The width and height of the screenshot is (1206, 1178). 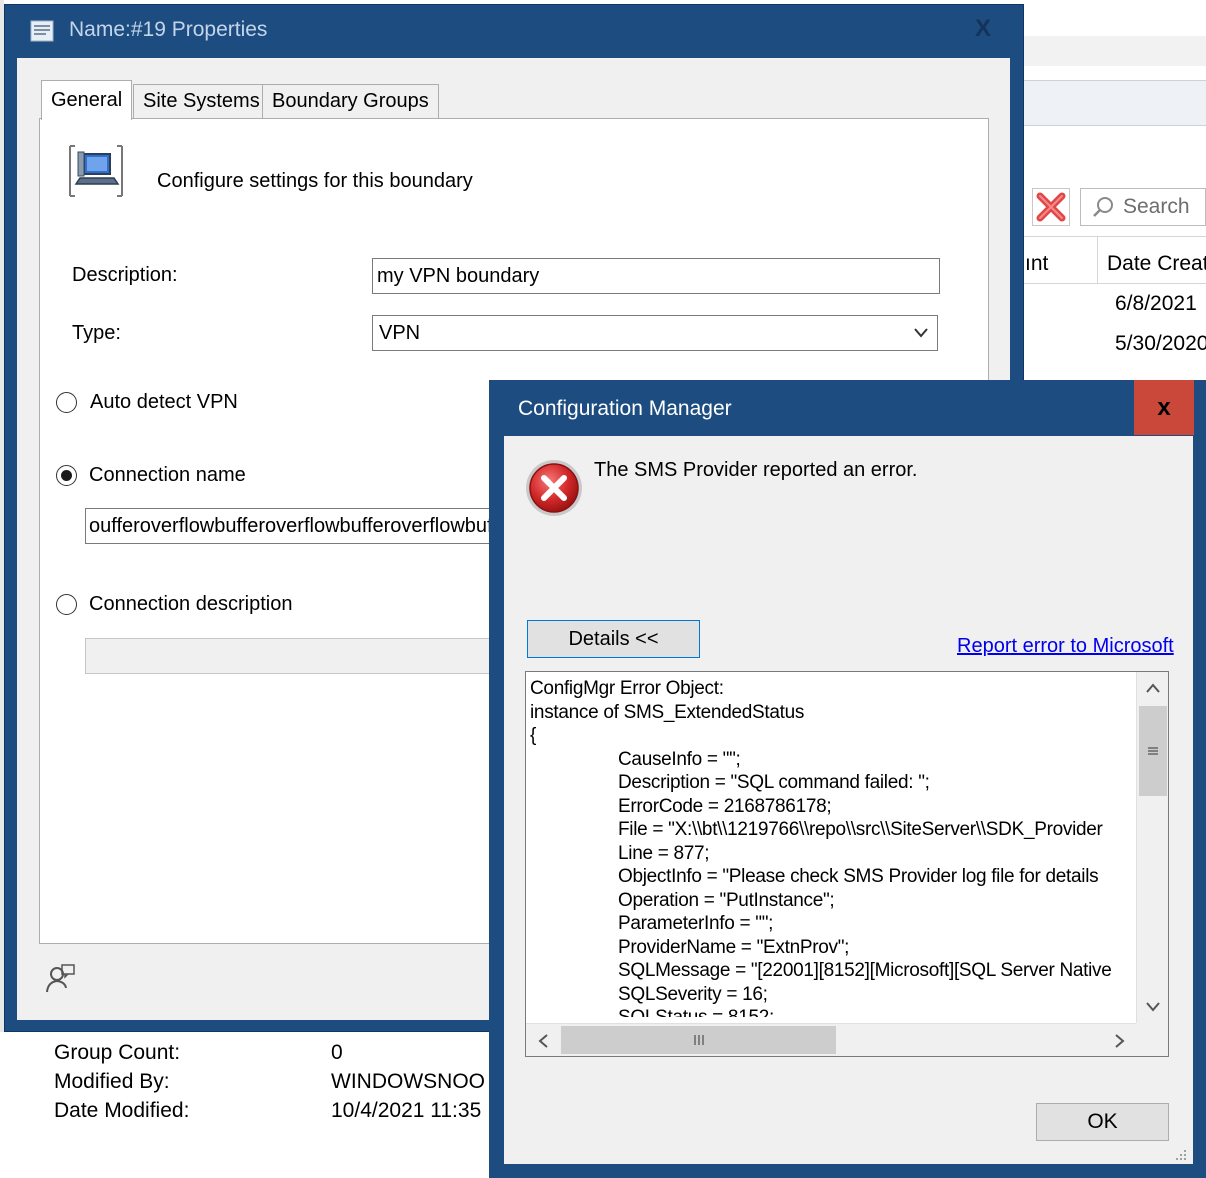 What do you see at coordinates (756, 470) in the screenshot?
I see `error-message: The SMS Provider reported an error.` at bounding box center [756, 470].